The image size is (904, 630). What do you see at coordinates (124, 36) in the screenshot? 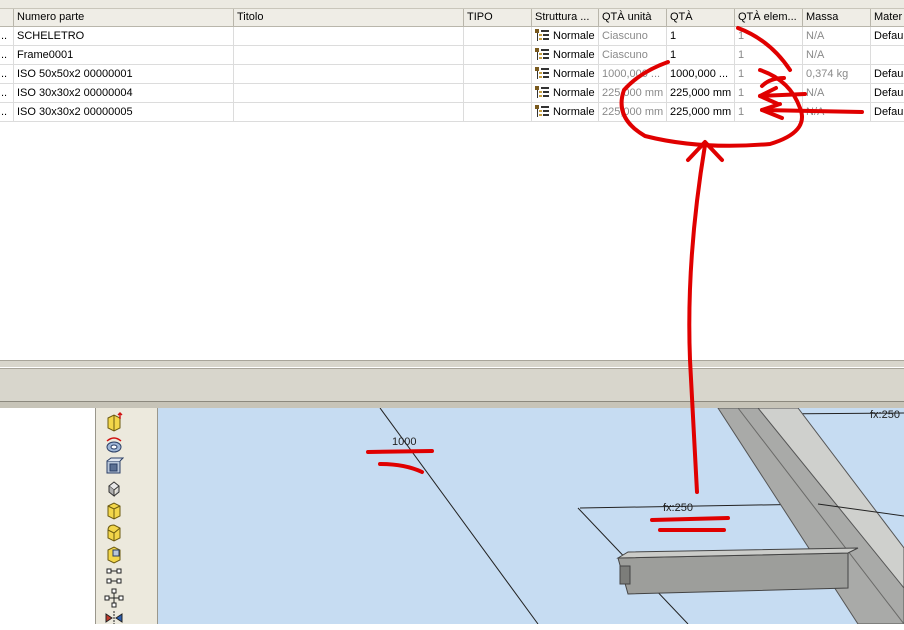
I see `part-number: SCHELETRO` at bounding box center [124, 36].